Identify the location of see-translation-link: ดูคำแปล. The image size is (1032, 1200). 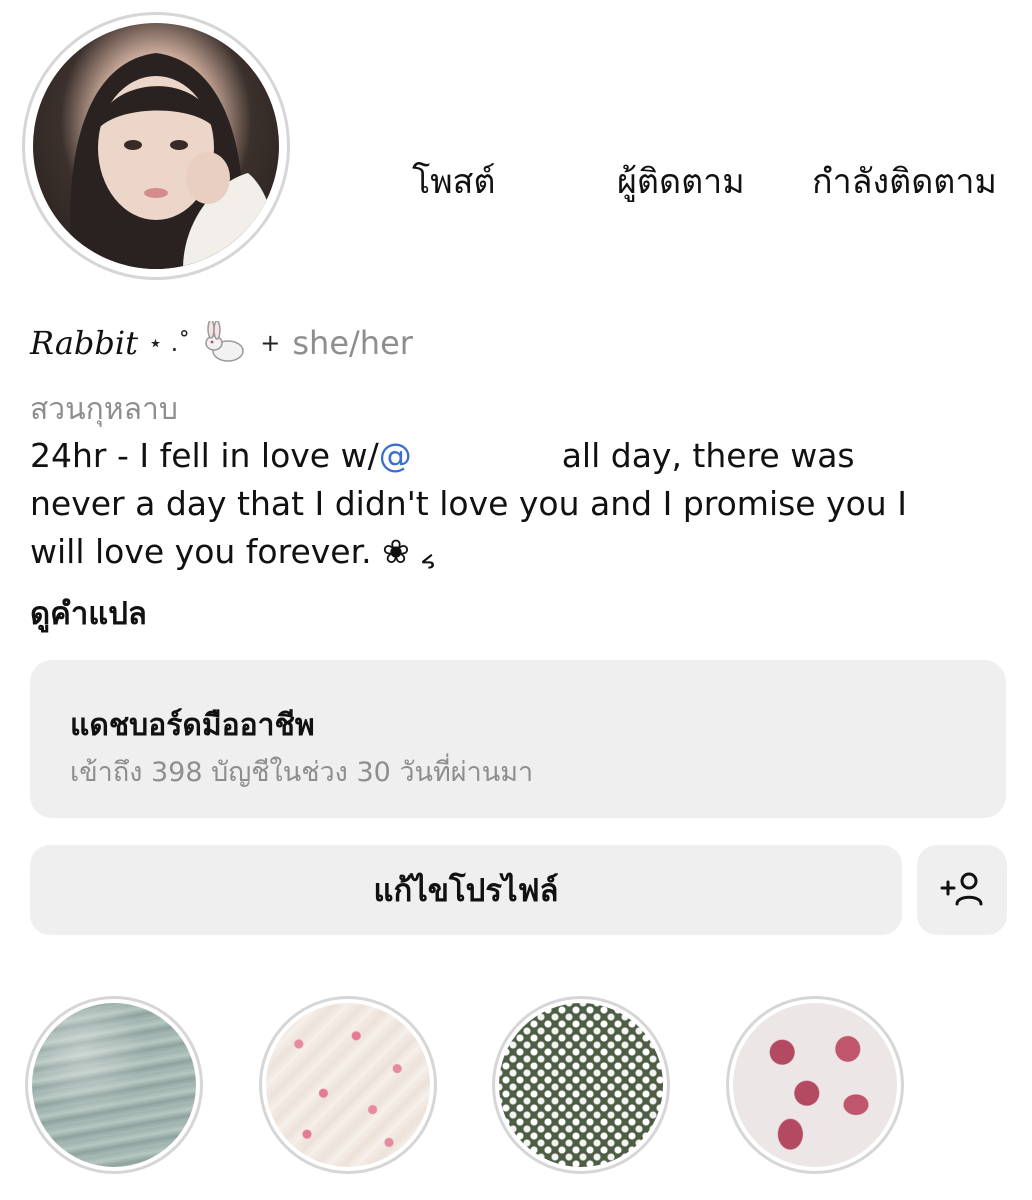
(88, 613).